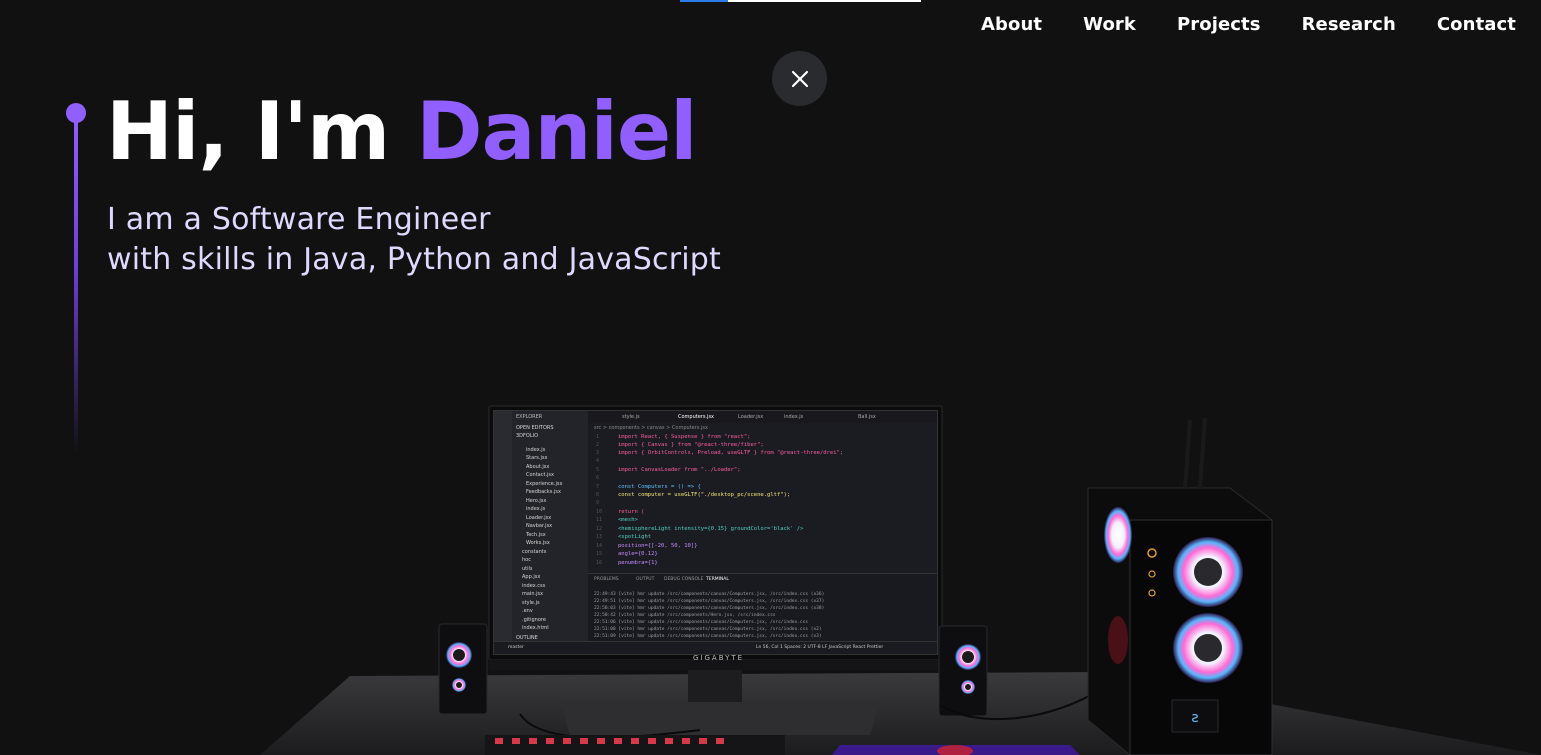 The image size is (1541, 755). Describe the element at coordinates (539, 526) in the screenshot. I see `file-item: Navbar.jsx` at that location.